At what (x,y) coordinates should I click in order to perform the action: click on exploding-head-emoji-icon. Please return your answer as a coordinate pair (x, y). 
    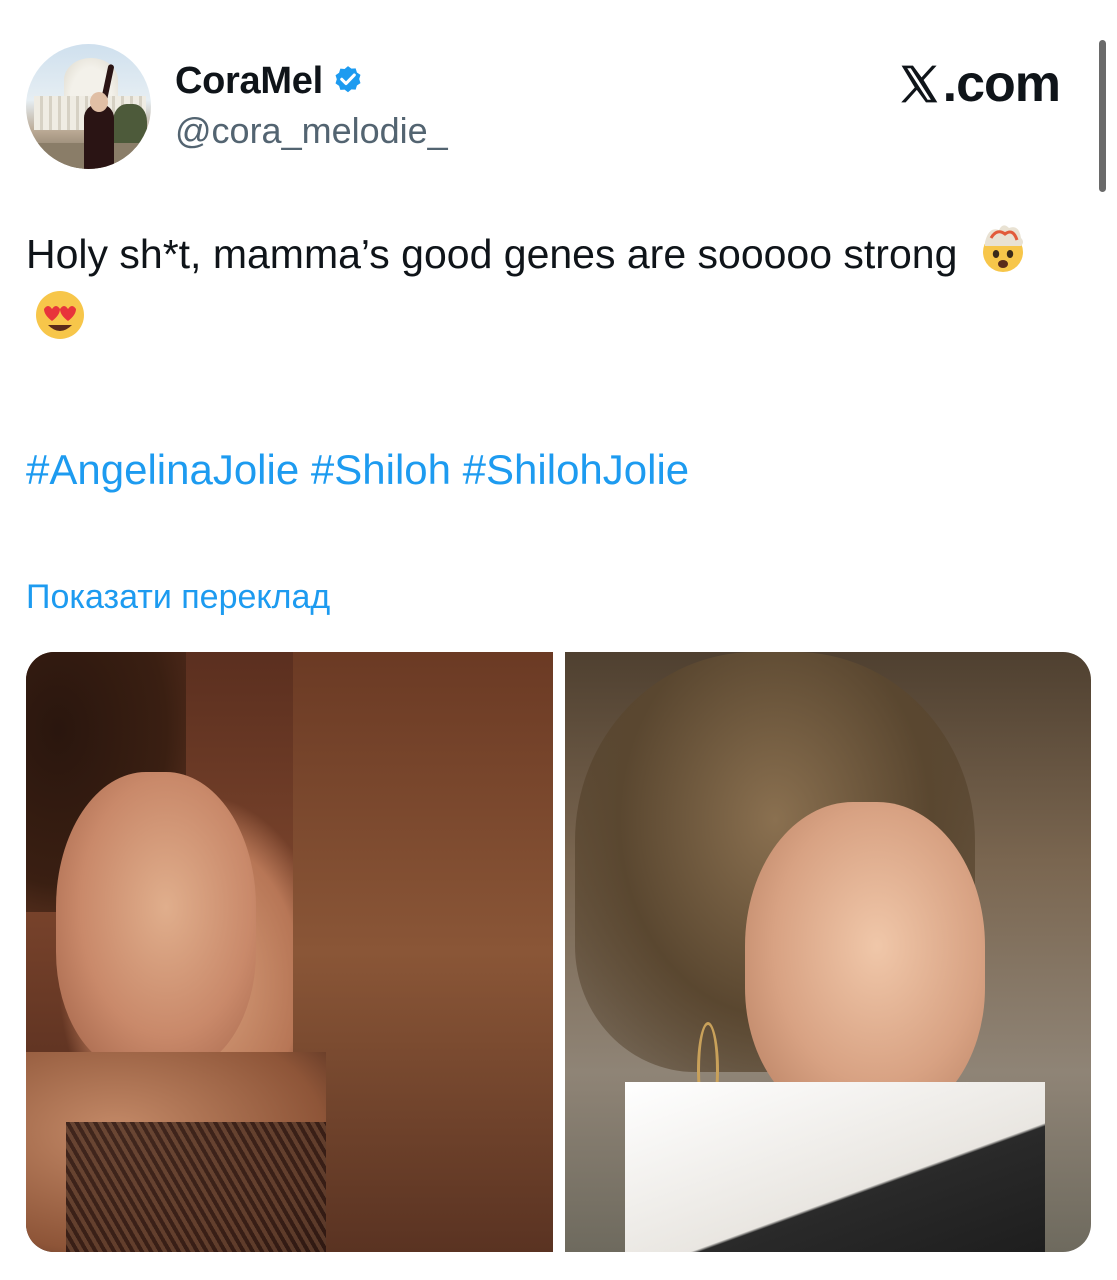
    Looking at the image, I should click on (1002, 248).